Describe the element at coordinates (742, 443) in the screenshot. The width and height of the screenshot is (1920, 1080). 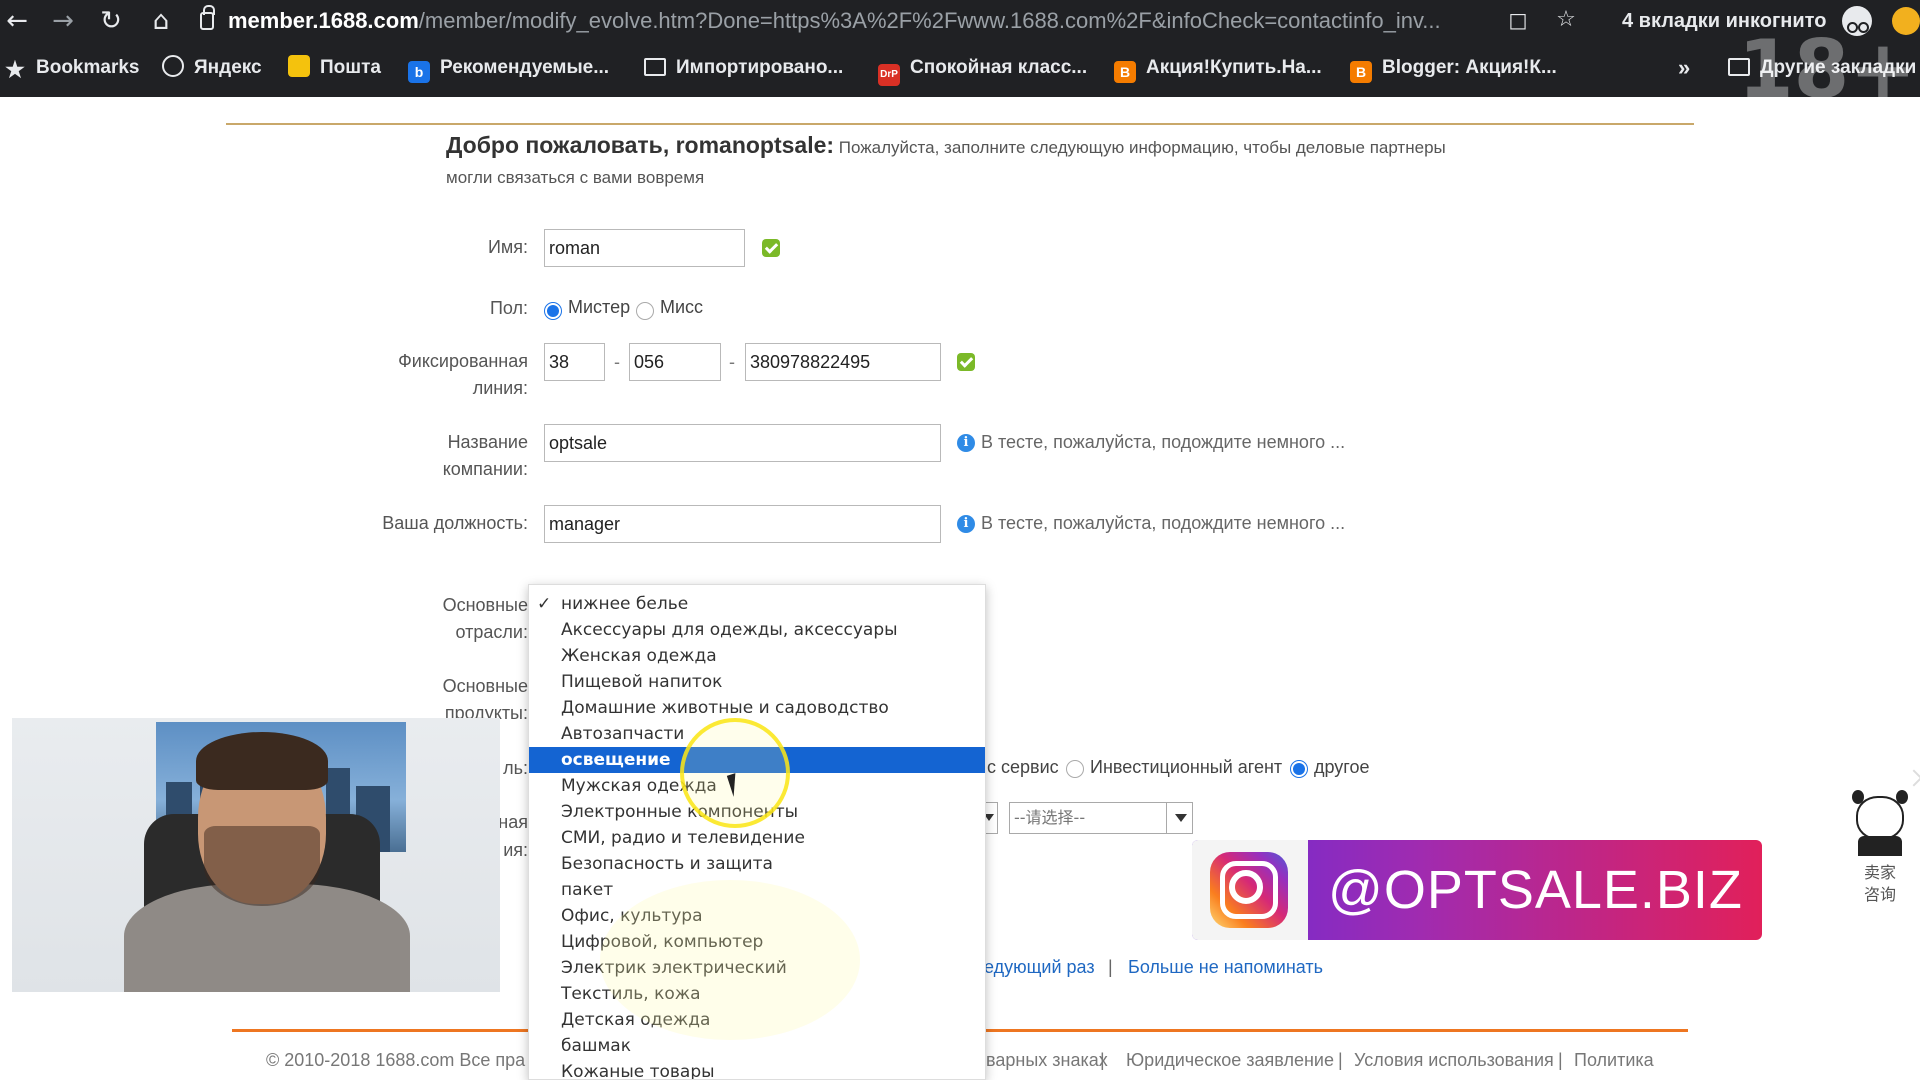
I see `company-input` at that location.